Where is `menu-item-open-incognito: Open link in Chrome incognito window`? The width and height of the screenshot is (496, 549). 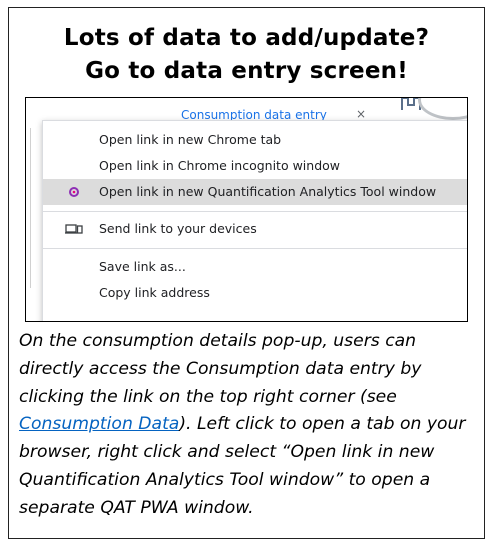
menu-item-open-incognito: Open link in Chrome incognito window is located at coordinates (255, 166).